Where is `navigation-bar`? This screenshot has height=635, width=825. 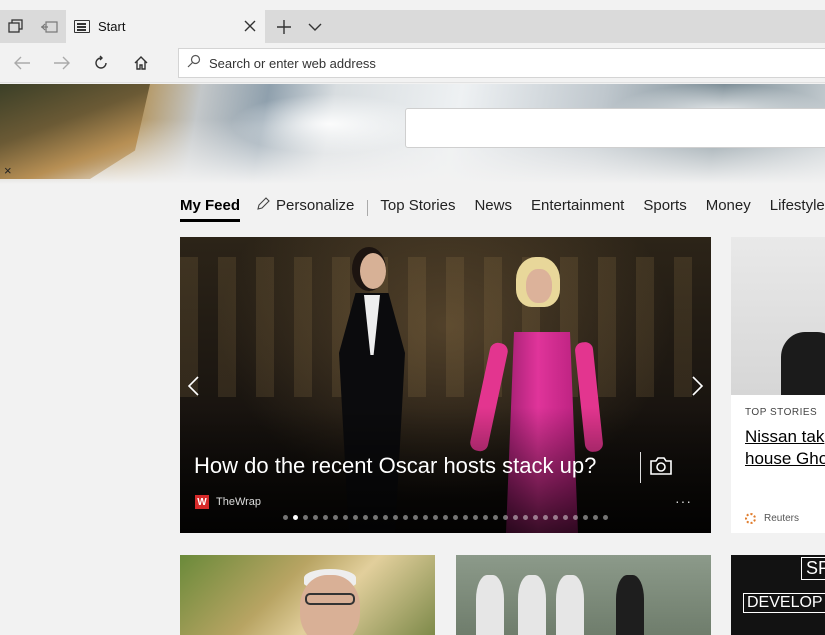
navigation-bar is located at coordinates (412, 63).